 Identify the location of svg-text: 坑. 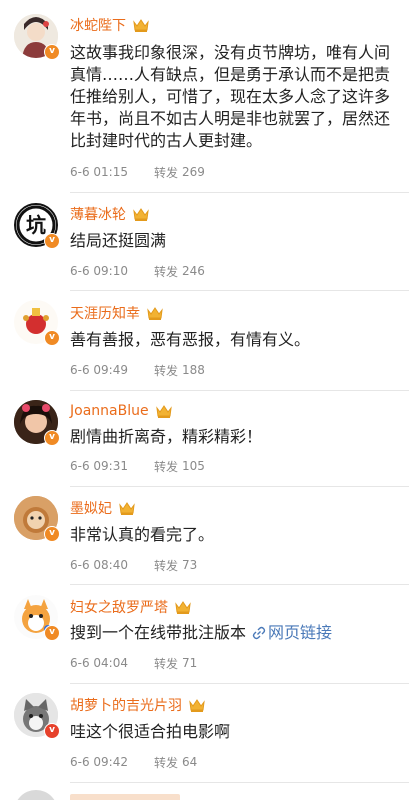
(36, 225).